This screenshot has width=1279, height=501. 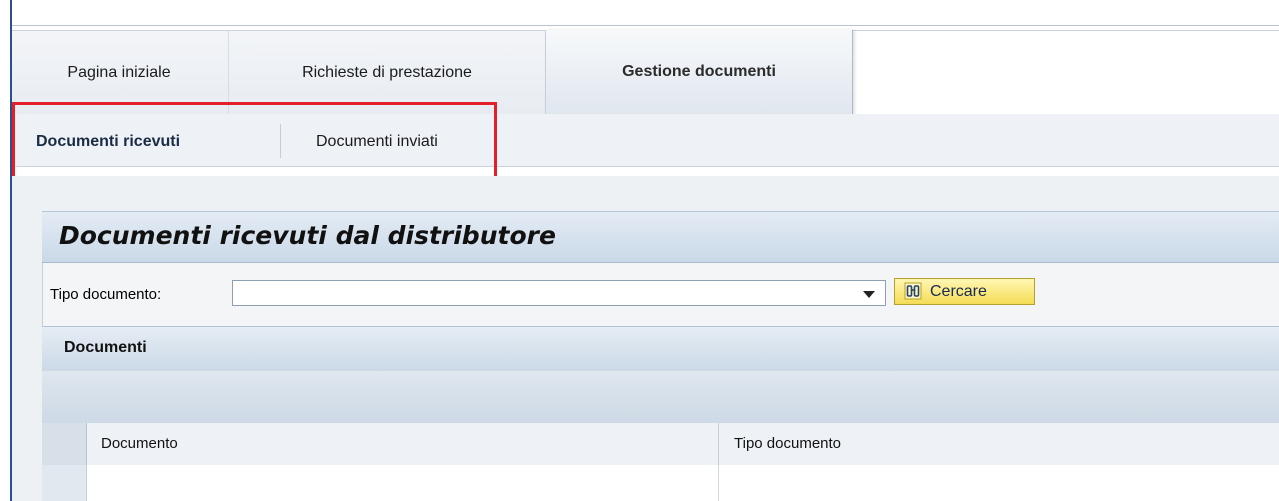 I want to click on column-header-tipo-documento: Tipo documento, so click(x=787, y=444).